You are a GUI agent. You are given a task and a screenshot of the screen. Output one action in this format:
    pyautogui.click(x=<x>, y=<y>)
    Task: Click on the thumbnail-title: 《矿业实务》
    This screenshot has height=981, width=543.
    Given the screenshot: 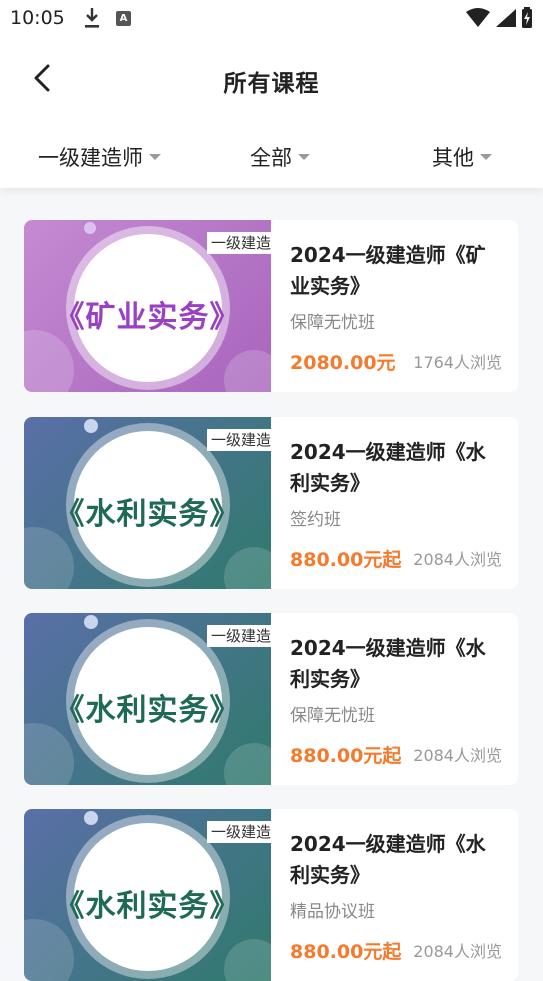 What is the action you would take?
    pyautogui.click(x=147, y=317)
    